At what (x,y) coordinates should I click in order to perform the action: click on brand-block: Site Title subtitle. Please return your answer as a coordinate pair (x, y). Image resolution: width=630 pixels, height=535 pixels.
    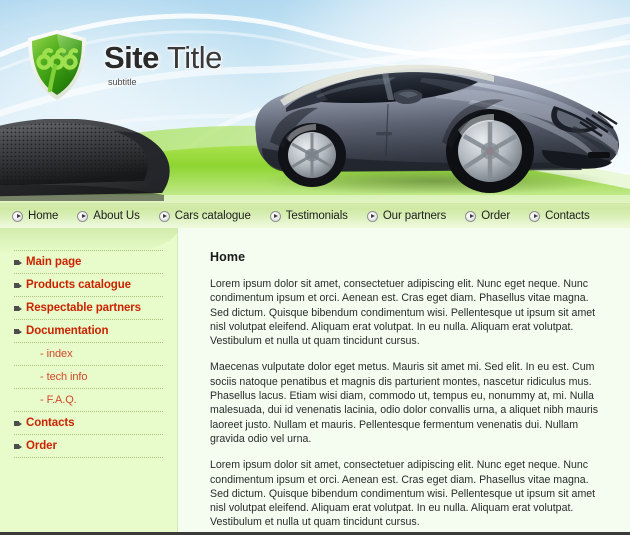
    Looking at the image, I should click on (163, 64).